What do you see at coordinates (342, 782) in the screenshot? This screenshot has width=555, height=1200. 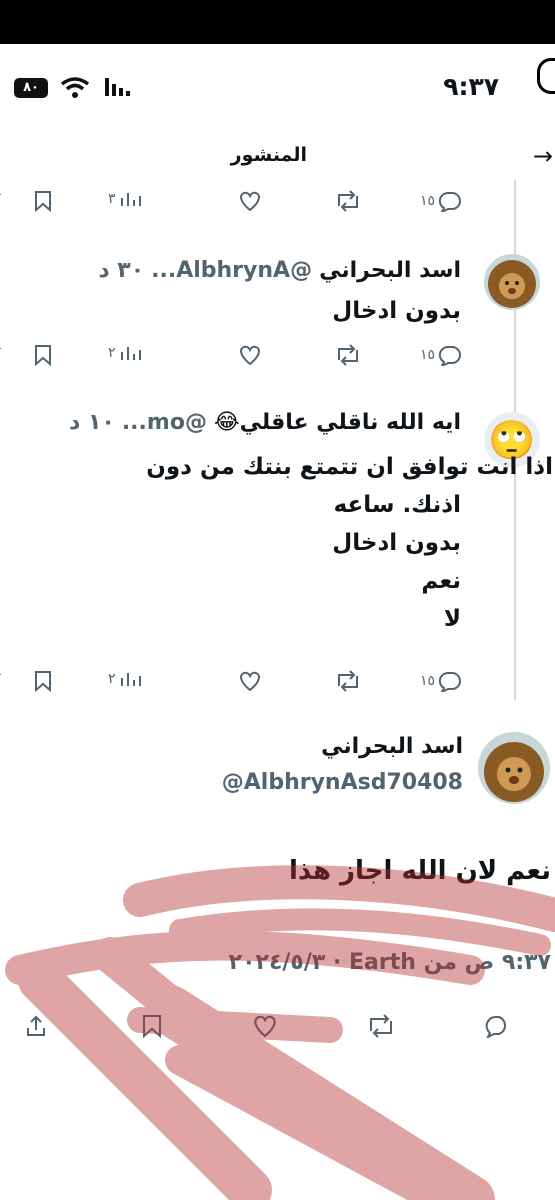 I see `main-author-handle: @AlbhrynAsd70408` at bounding box center [342, 782].